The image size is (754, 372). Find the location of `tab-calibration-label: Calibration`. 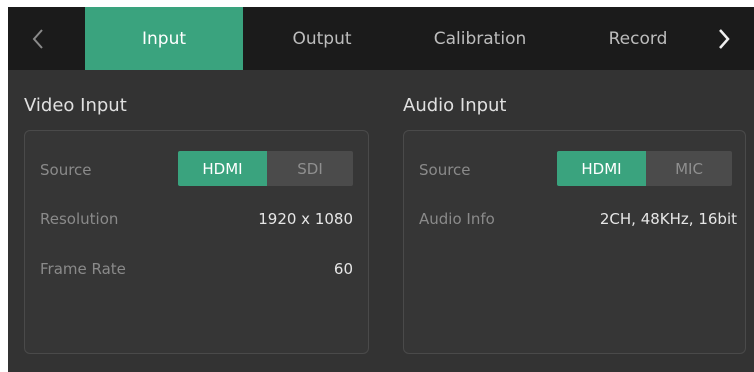

tab-calibration-label: Calibration is located at coordinates (480, 38).